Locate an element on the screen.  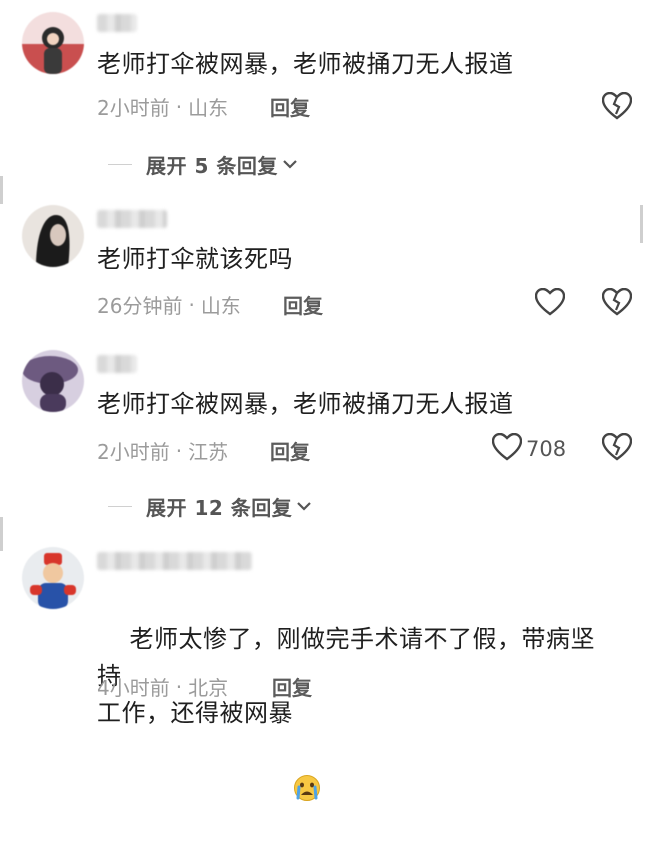
comment-location: 北京 is located at coordinates (208, 688).